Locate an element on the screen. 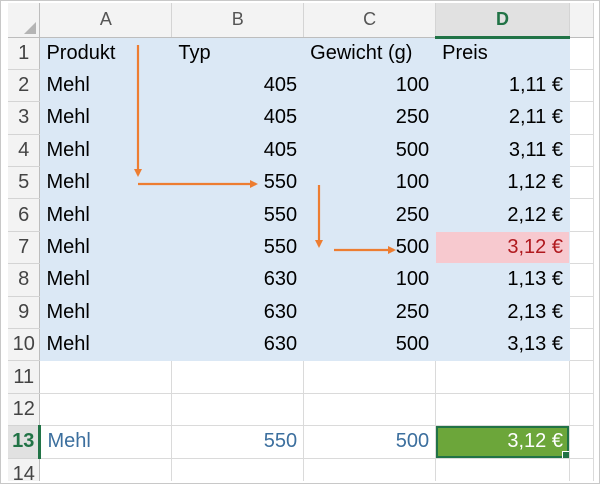 The width and height of the screenshot is (600, 484). column-header-e-partial is located at coordinates (581, 20).